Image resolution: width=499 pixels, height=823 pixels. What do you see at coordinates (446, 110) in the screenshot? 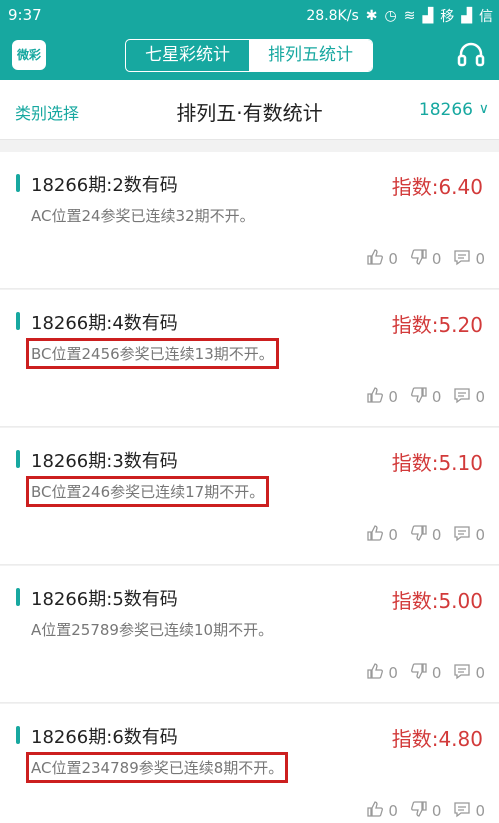
I see `issue-dropdown: 18266` at bounding box center [446, 110].